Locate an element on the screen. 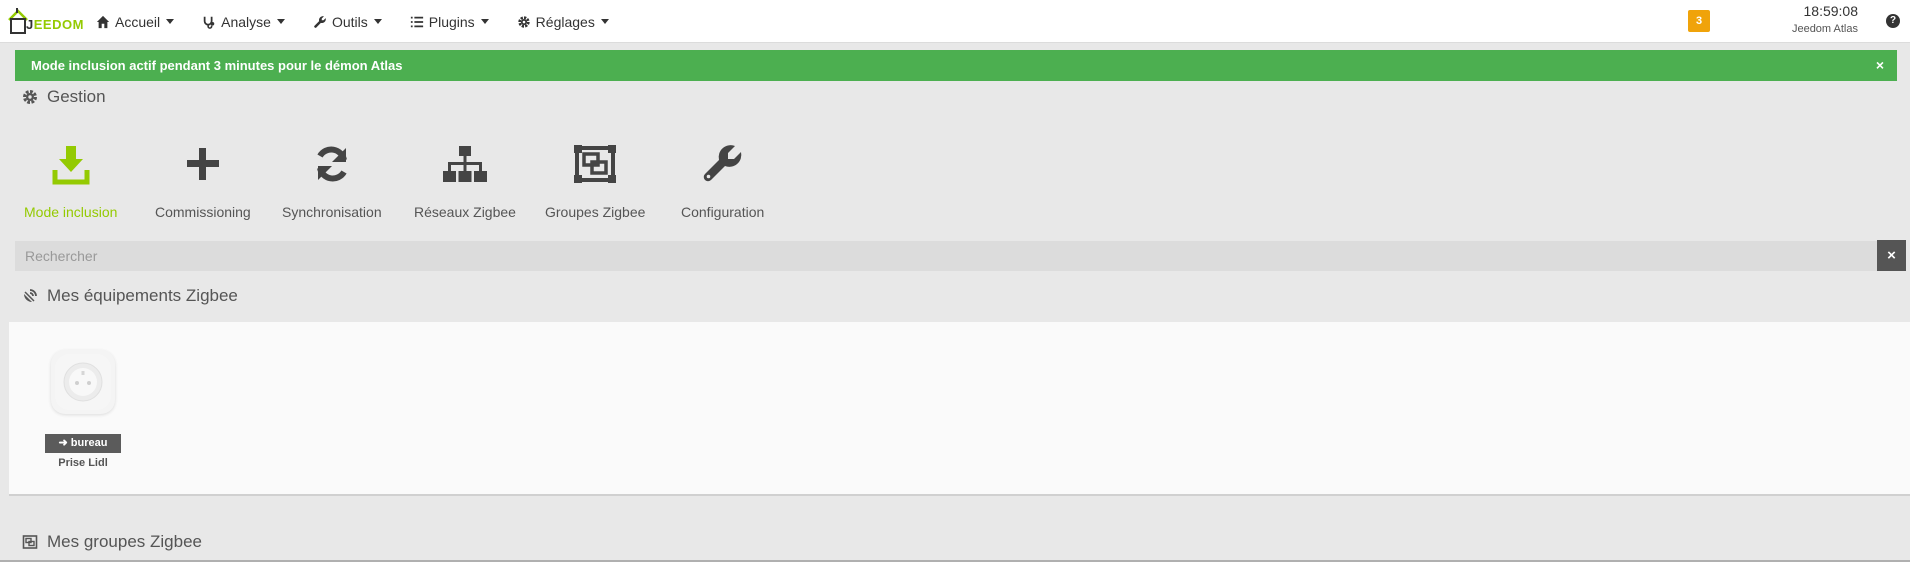 This screenshot has width=1910, height=562. commissioning-button: Commissioning is located at coordinates (203, 181).